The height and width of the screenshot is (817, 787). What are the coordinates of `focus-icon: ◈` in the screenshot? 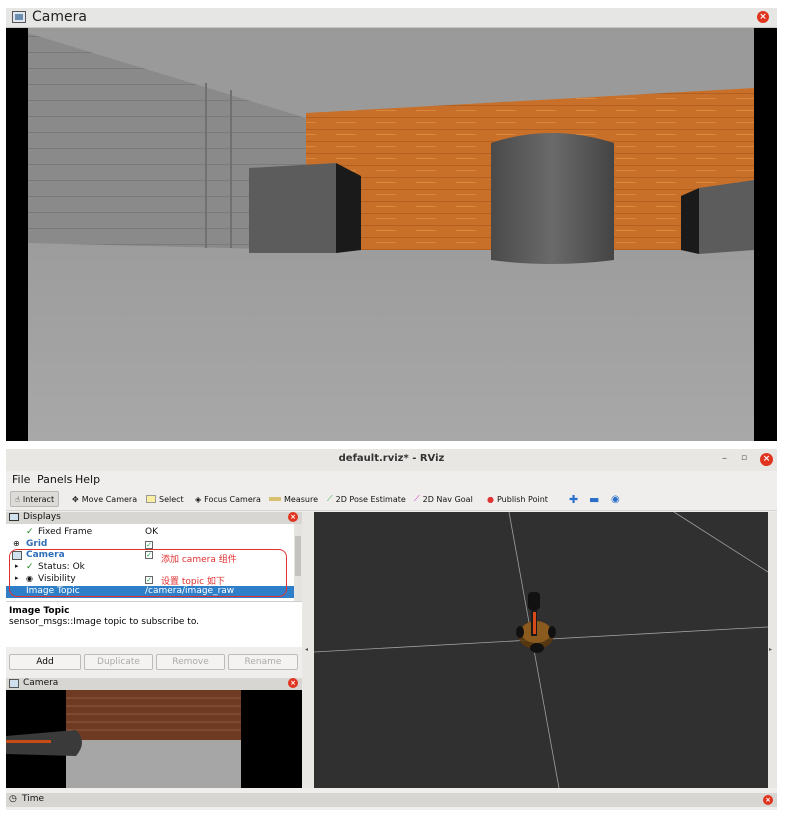 It's located at (198, 499).